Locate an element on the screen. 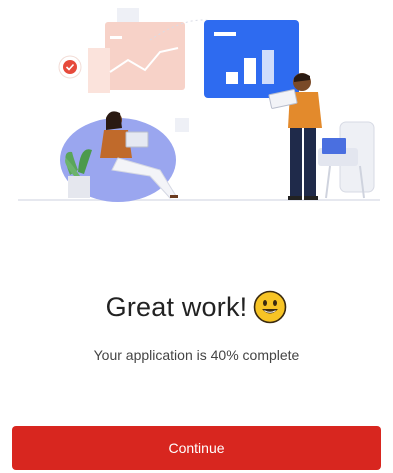 This screenshot has height=473, width=393. dashboard-card is located at coordinates (251, 59).